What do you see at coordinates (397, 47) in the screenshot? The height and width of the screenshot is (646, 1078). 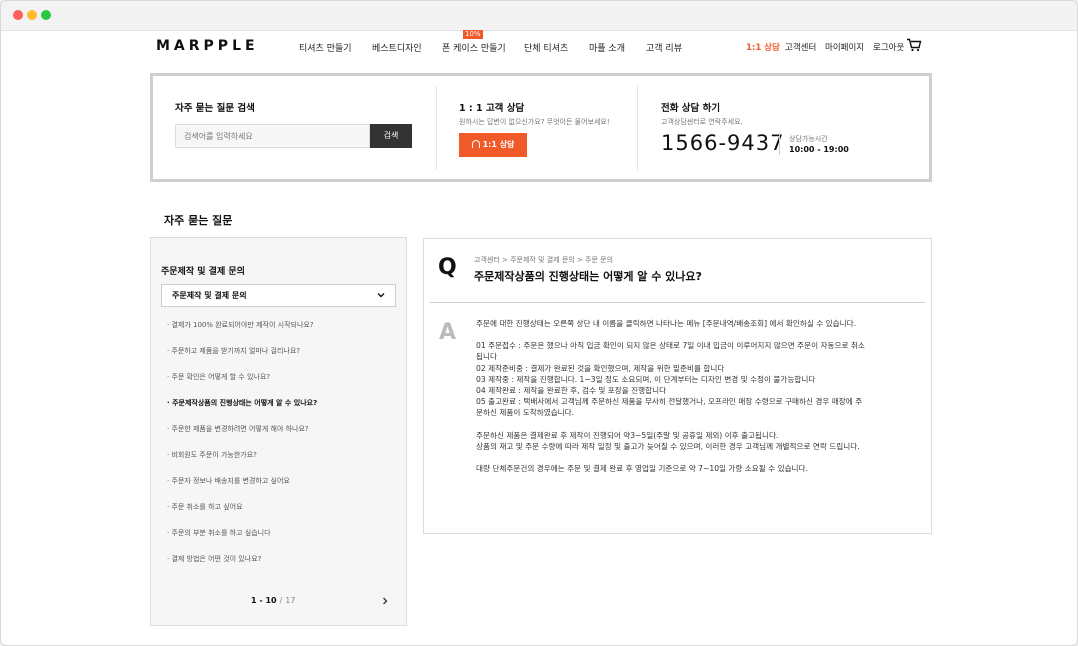 I see `nav-best-design: 베스트디자인` at bounding box center [397, 47].